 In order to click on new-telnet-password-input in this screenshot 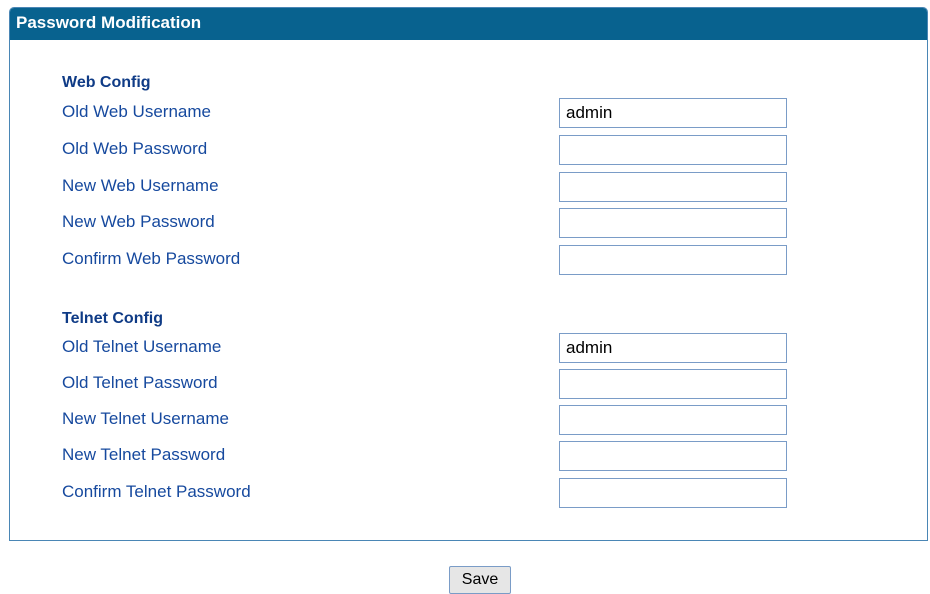, I will do `click(673, 456)`.